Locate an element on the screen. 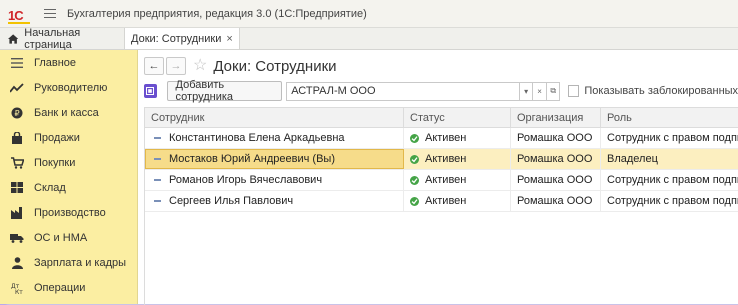 The image size is (738, 305). organization-field: АСТРАЛ-М ООО is located at coordinates (403, 91).